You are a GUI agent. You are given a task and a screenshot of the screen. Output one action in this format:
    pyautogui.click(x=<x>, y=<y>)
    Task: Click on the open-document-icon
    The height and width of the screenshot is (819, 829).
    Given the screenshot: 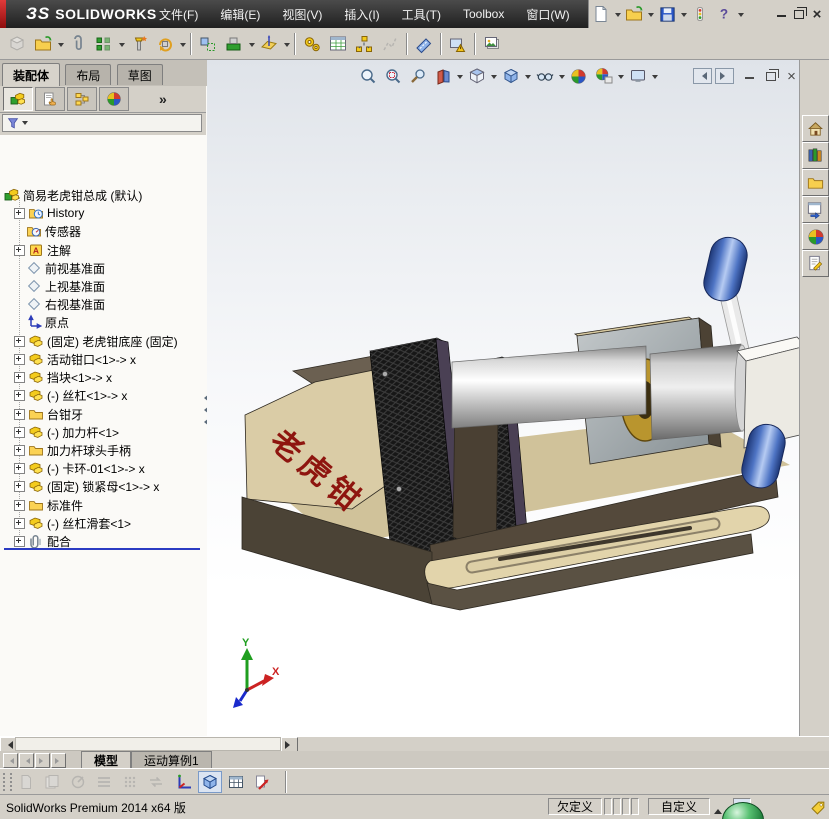 What is the action you would take?
    pyautogui.click(x=634, y=14)
    